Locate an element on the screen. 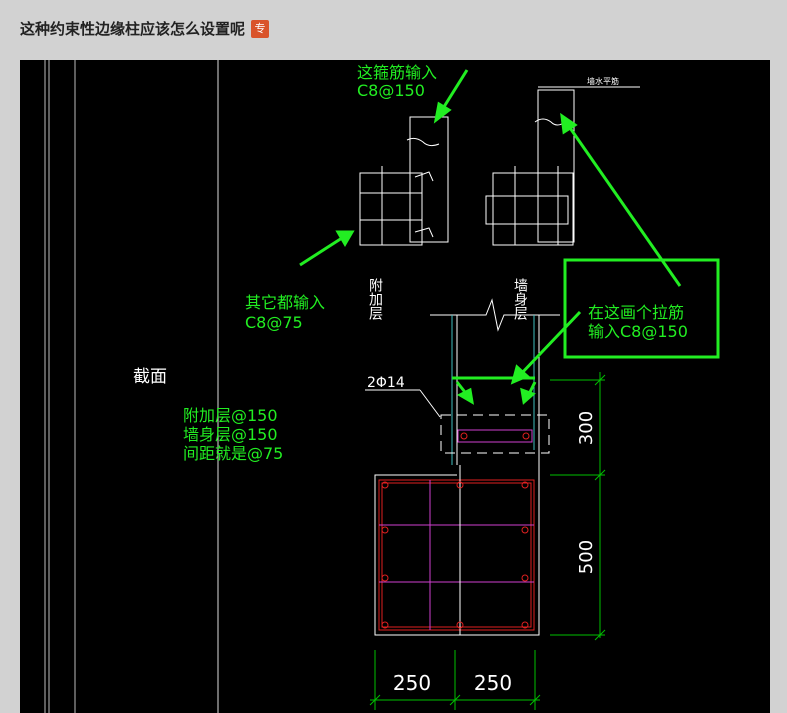  post-title-text: 这种约束性边缘柱应该怎么设置呢 is located at coordinates (133, 29).